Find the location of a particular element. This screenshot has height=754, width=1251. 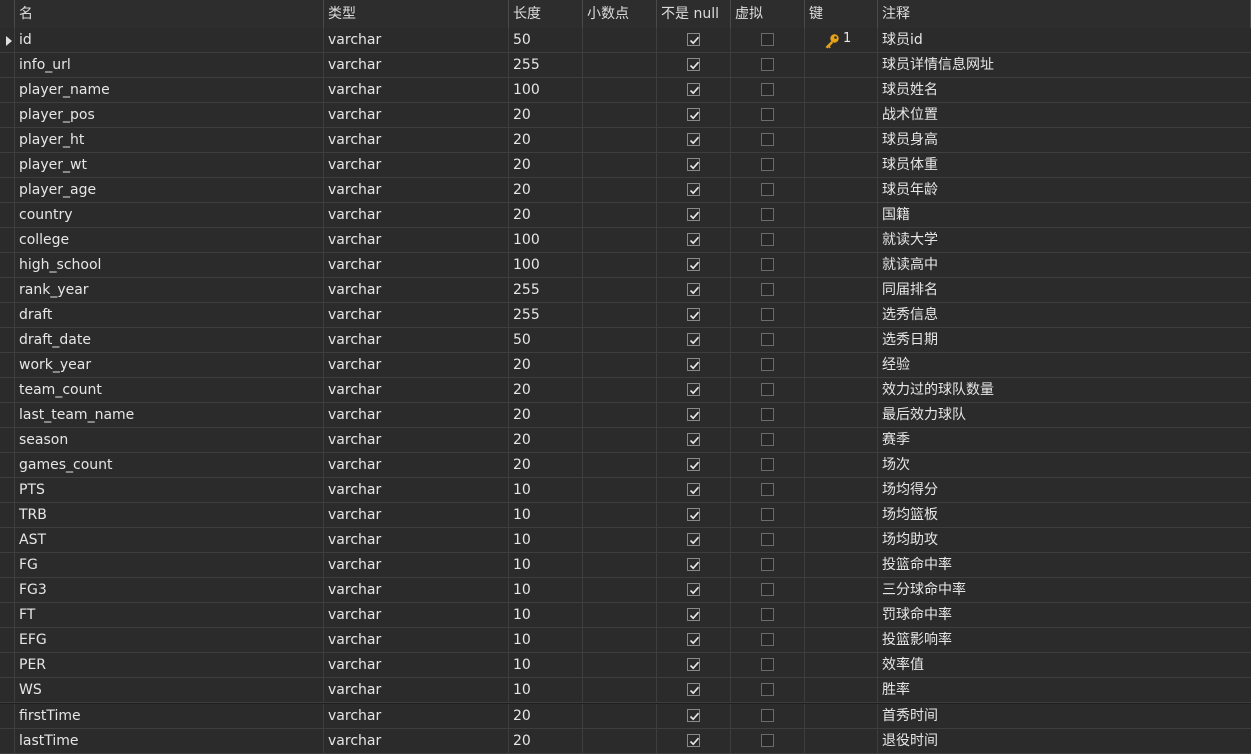

field-comment-cell: 球员身高 is located at coordinates (1064, 140).